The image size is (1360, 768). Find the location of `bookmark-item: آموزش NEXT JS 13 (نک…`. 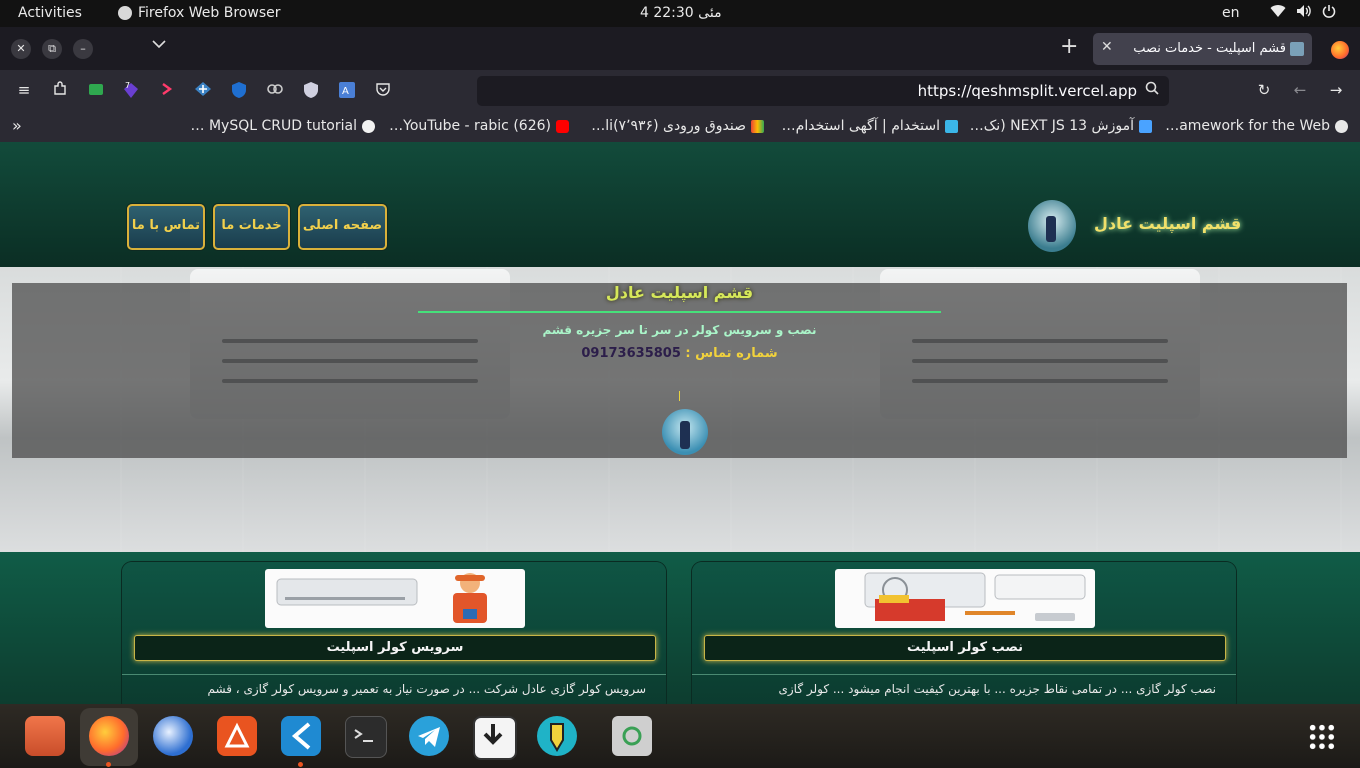

bookmark-item: آموزش NEXT JS 13 (نک… is located at coordinates (1061, 126).